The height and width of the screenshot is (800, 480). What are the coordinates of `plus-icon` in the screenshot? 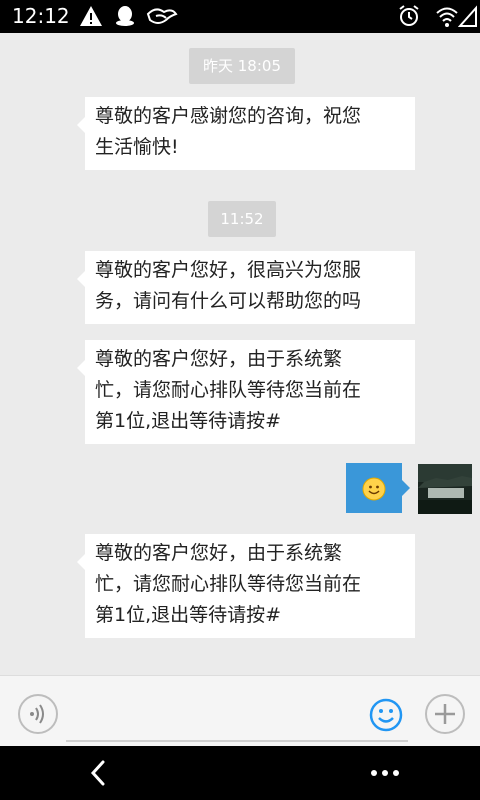 It's located at (445, 714).